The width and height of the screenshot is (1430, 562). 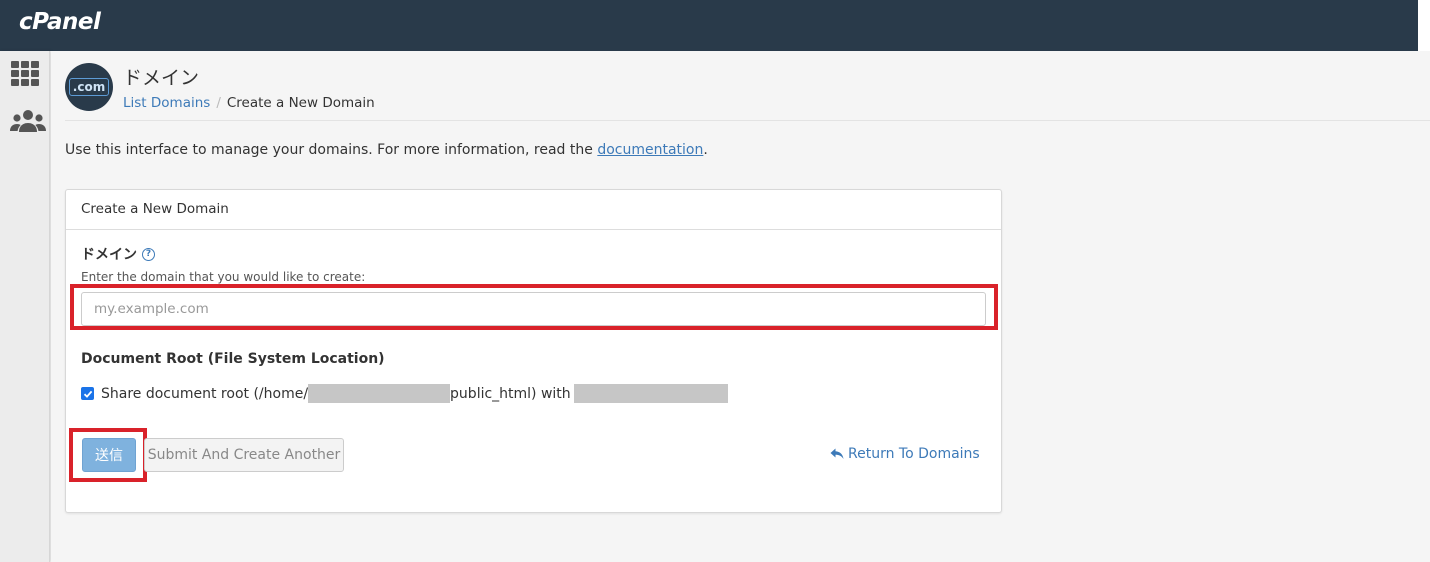 I want to click on breadcrumb: List Domains / Create a New Domain, so click(x=249, y=103).